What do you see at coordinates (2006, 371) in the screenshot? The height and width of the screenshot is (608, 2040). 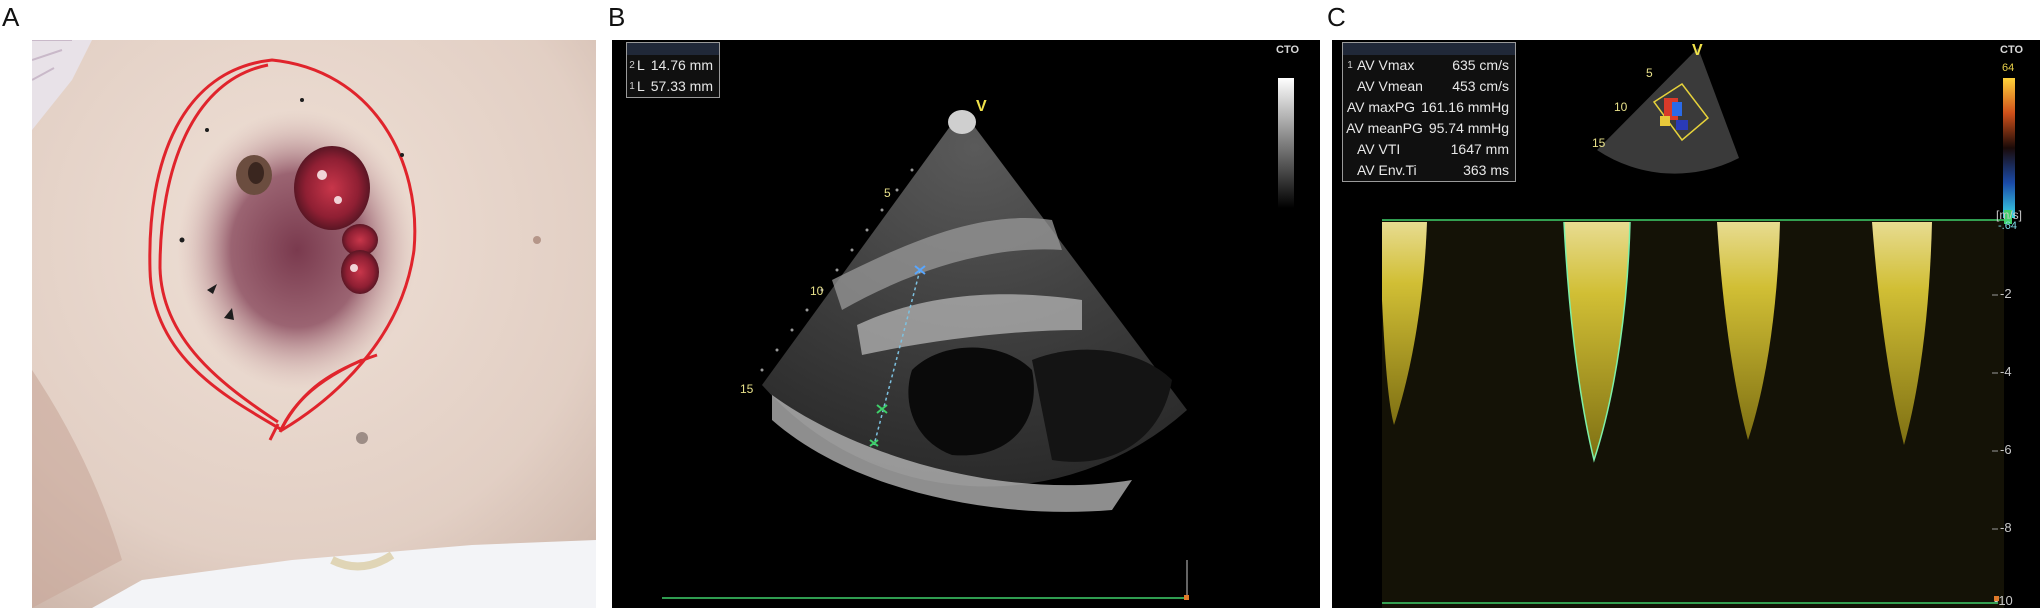 I see `velocity-tick-label: -4` at bounding box center [2006, 371].